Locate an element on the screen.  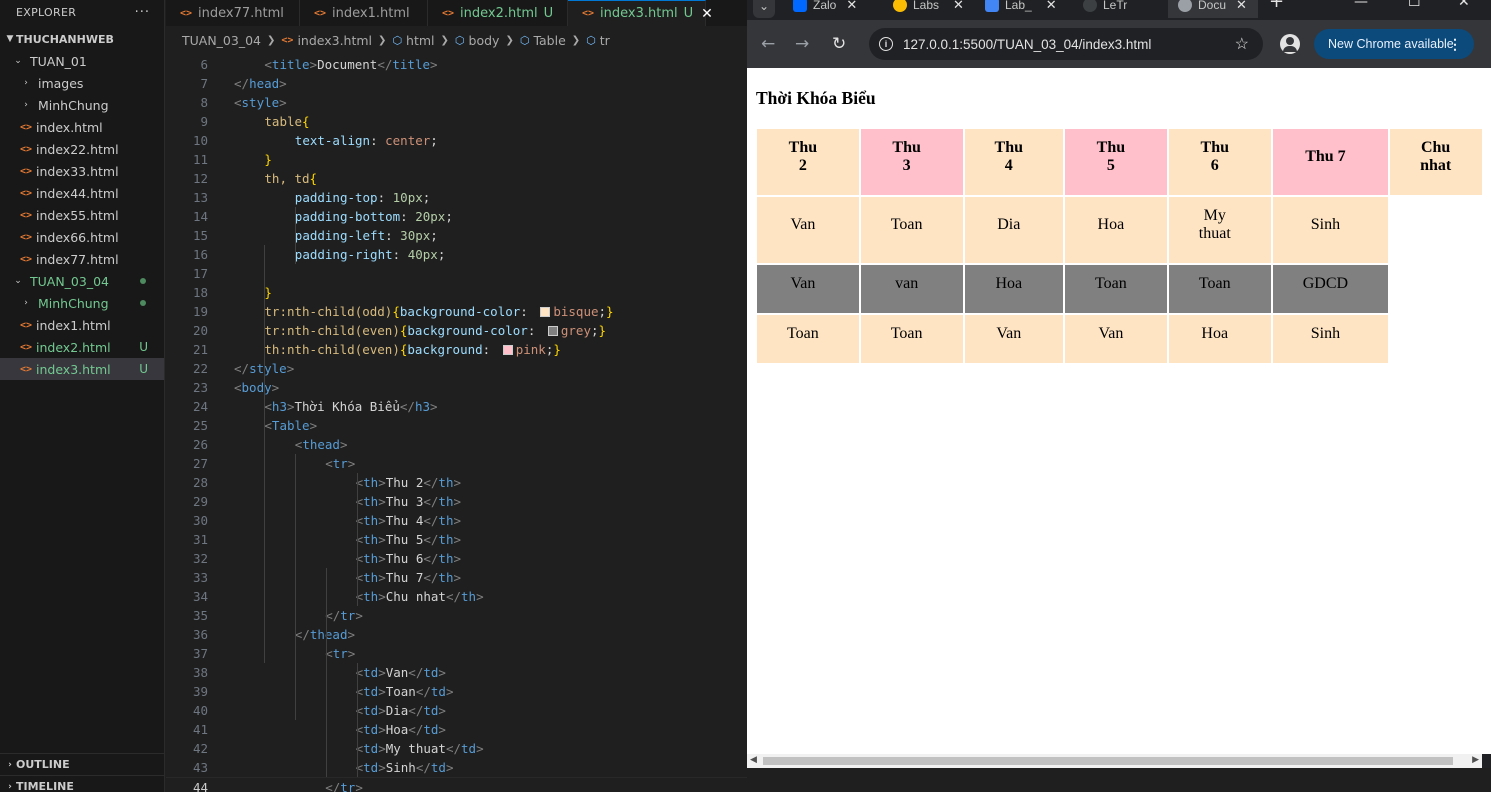
folder-item: › images is located at coordinates (82, 83).